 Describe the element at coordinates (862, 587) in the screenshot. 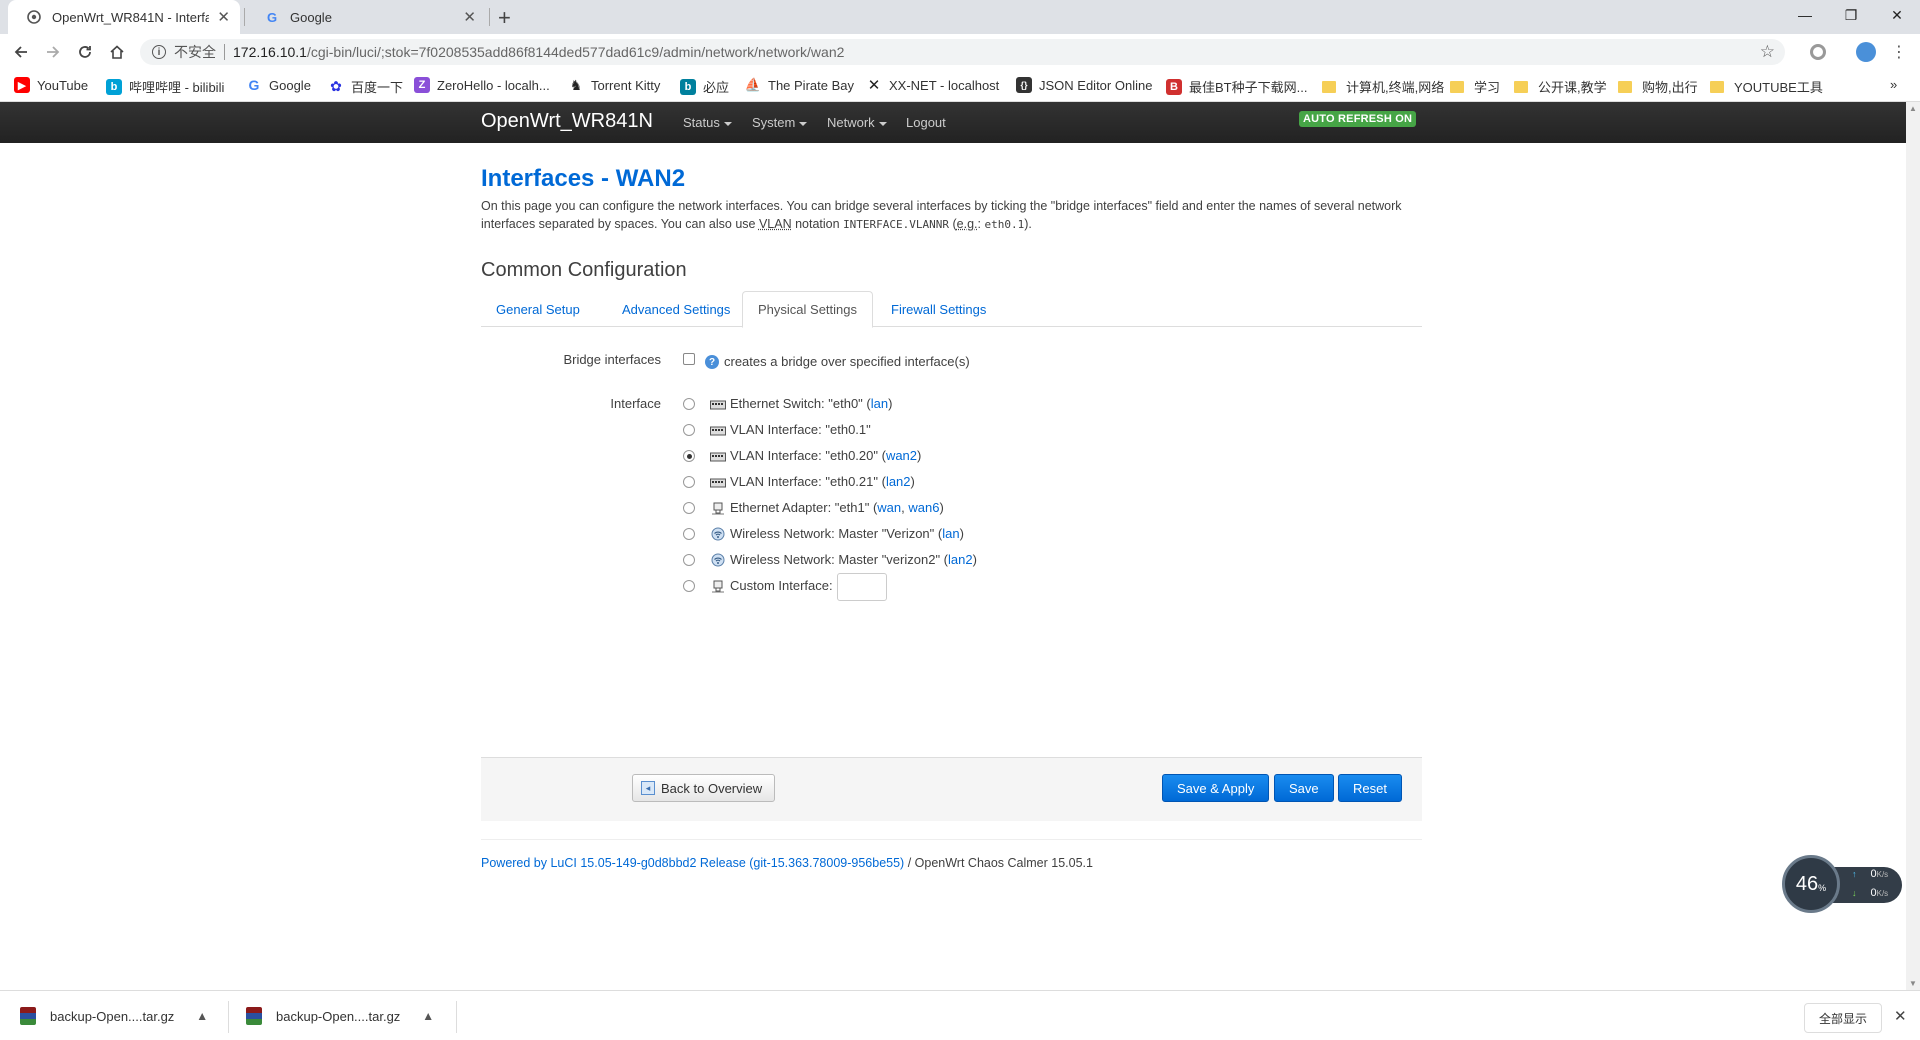

I see `custom-interface-input` at that location.